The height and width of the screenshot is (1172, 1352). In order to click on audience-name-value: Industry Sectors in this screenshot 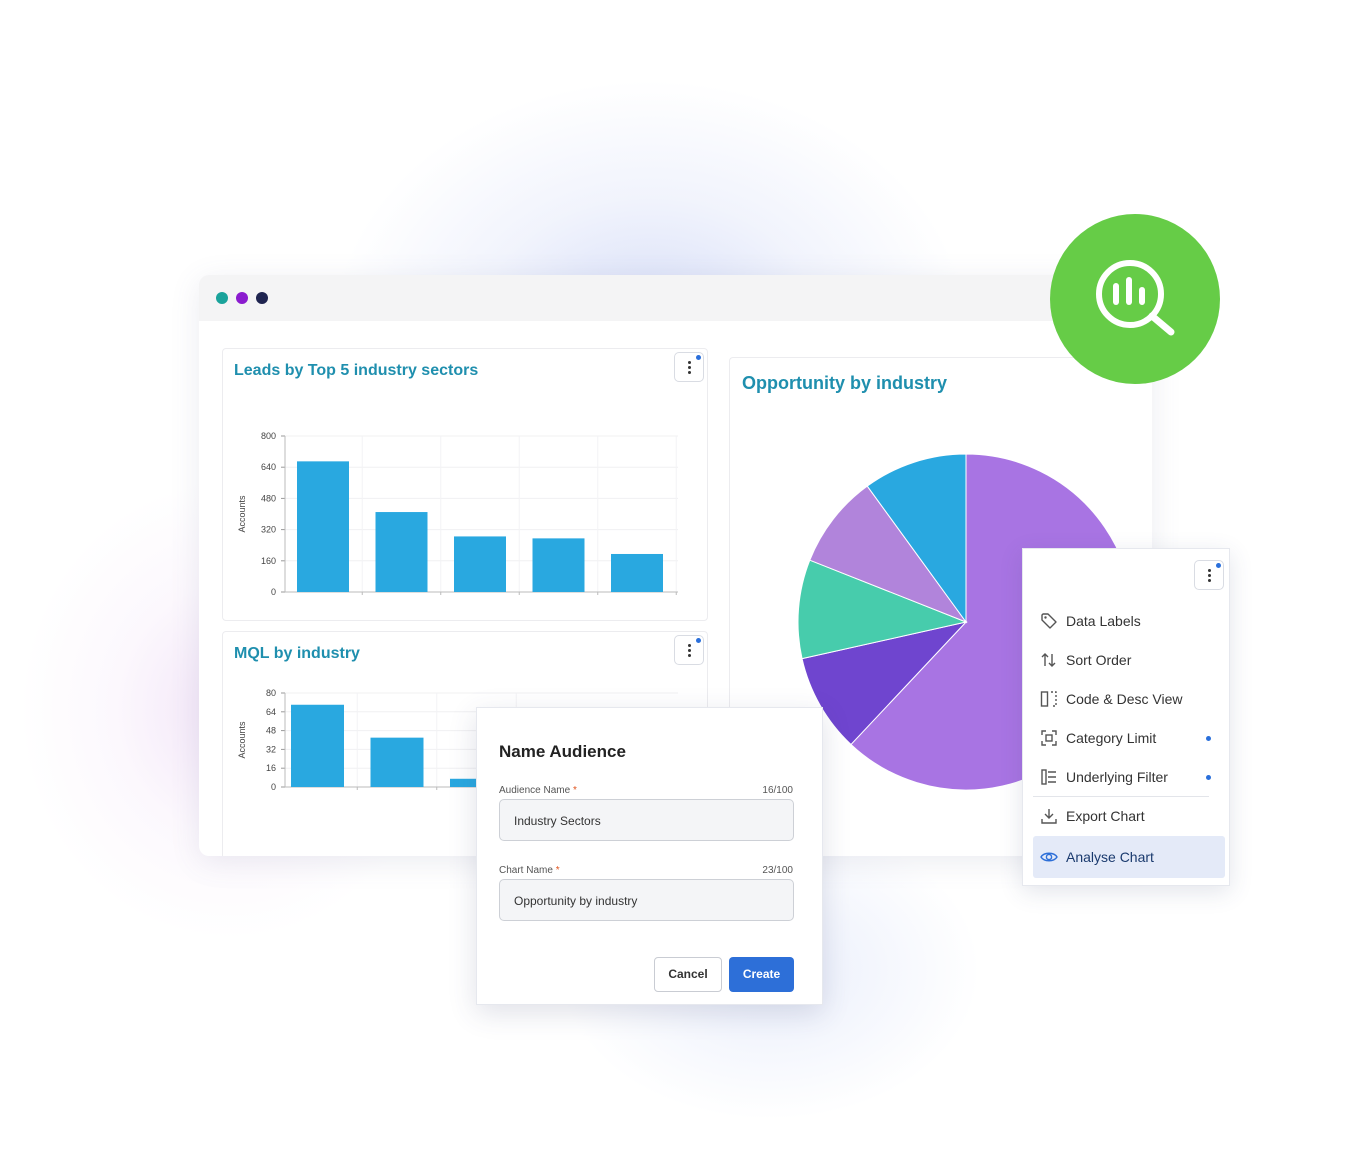, I will do `click(557, 821)`.